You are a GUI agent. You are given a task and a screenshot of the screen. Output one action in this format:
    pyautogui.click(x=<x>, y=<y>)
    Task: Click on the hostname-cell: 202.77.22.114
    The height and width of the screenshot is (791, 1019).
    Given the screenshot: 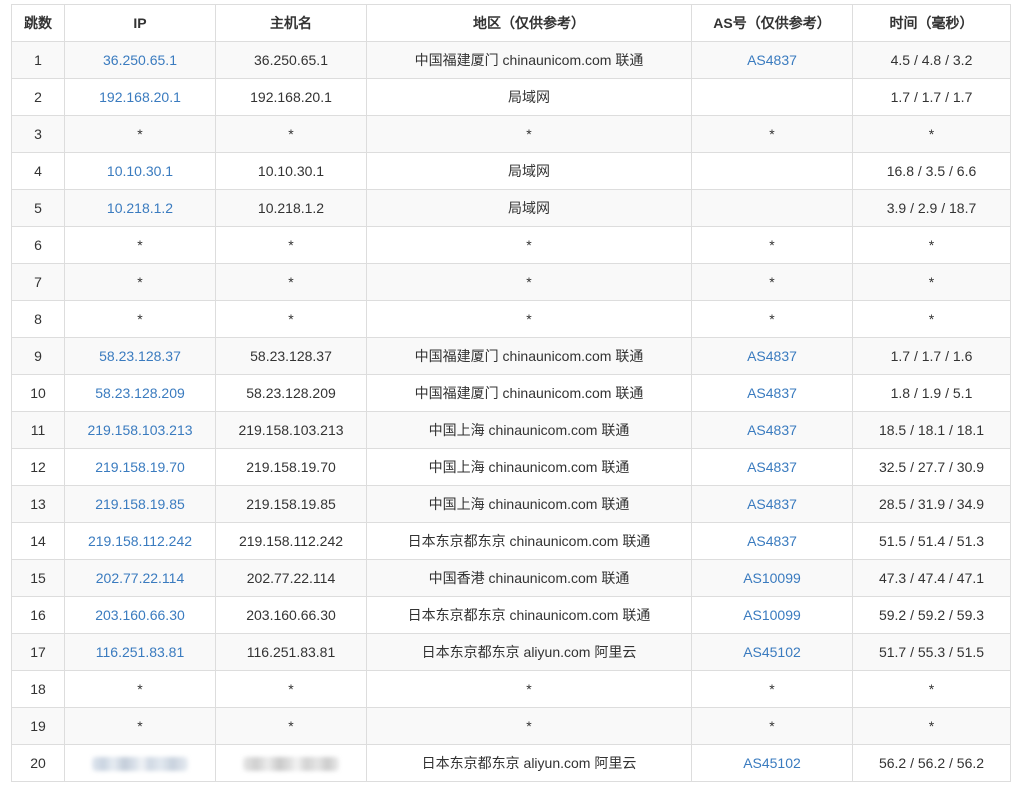 What is the action you would take?
    pyautogui.click(x=291, y=578)
    